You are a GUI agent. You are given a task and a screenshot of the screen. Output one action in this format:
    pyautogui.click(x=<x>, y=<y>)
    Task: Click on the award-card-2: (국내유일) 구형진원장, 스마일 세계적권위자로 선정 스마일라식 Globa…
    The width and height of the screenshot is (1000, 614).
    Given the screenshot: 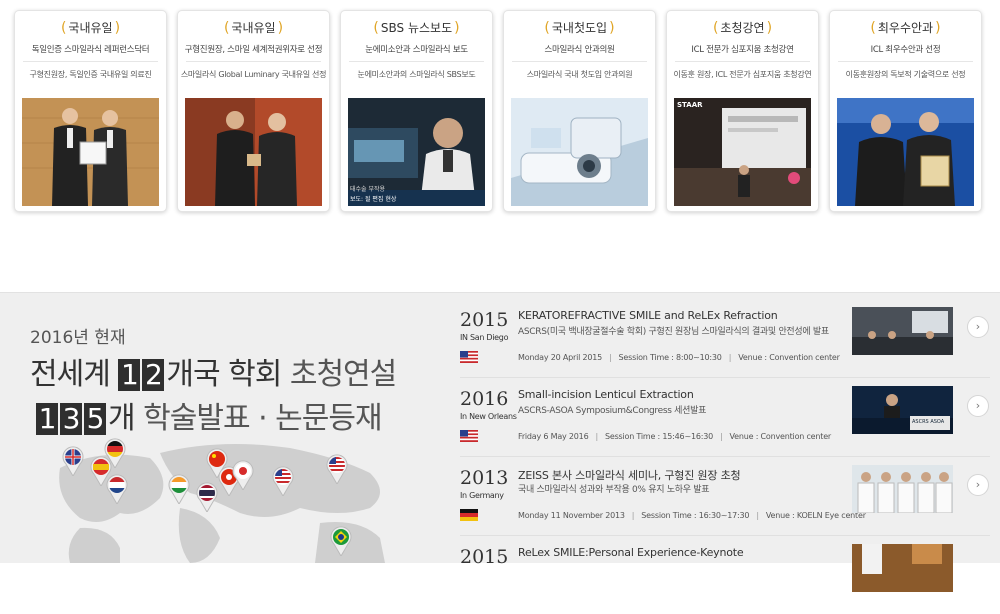 What is the action you would take?
    pyautogui.click(x=253, y=111)
    